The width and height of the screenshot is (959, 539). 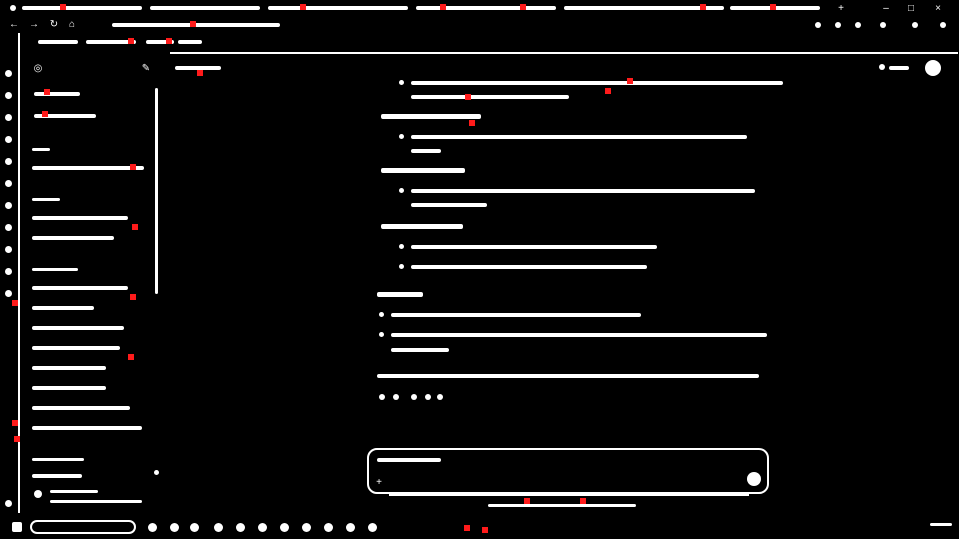 What do you see at coordinates (938, 8) in the screenshot?
I see `close-window-icon: ×` at bounding box center [938, 8].